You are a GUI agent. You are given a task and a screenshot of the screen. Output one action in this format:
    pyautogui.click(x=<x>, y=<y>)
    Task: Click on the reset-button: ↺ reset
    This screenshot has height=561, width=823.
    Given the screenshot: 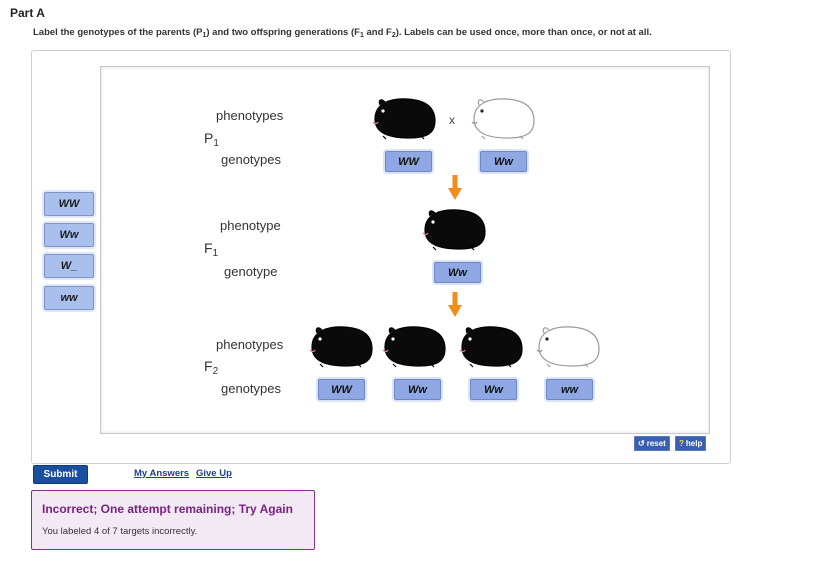 What is the action you would take?
    pyautogui.click(x=652, y=443)
    